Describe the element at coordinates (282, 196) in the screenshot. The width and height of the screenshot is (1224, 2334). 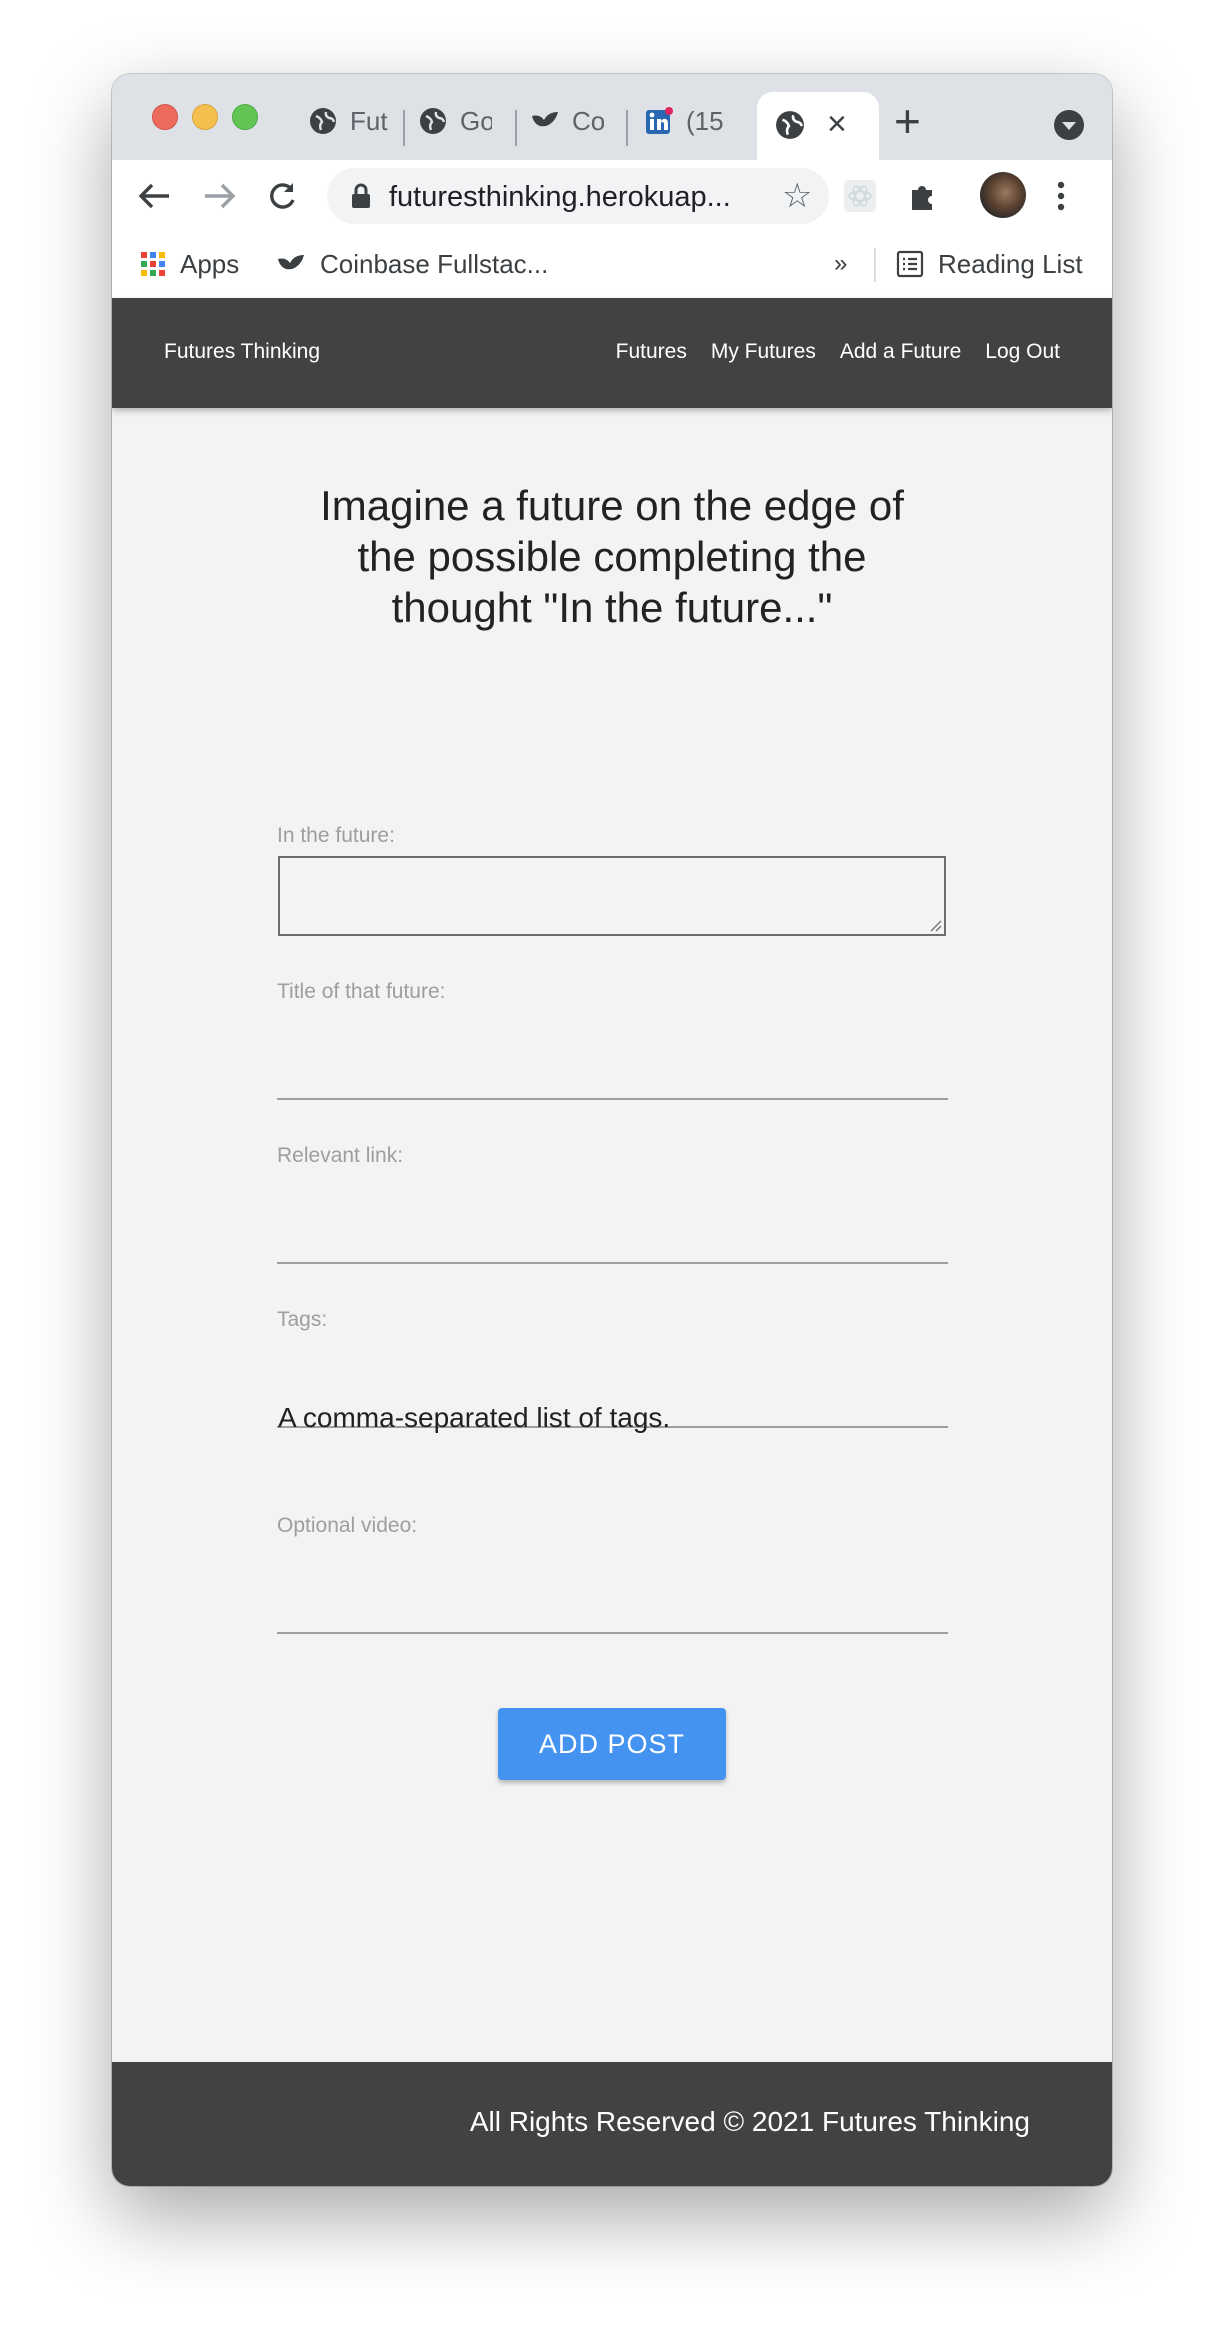
I see `reload-icon` at that location.